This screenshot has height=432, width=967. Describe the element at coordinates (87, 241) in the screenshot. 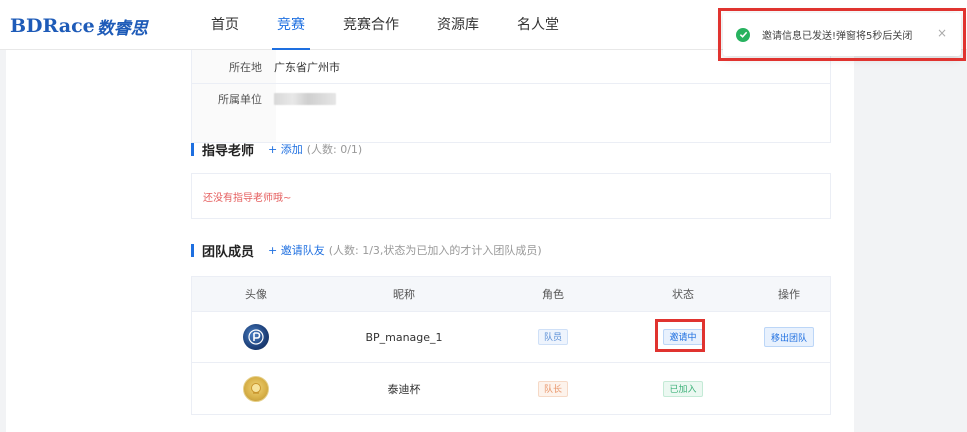

I see `left-sidebar` at that location.